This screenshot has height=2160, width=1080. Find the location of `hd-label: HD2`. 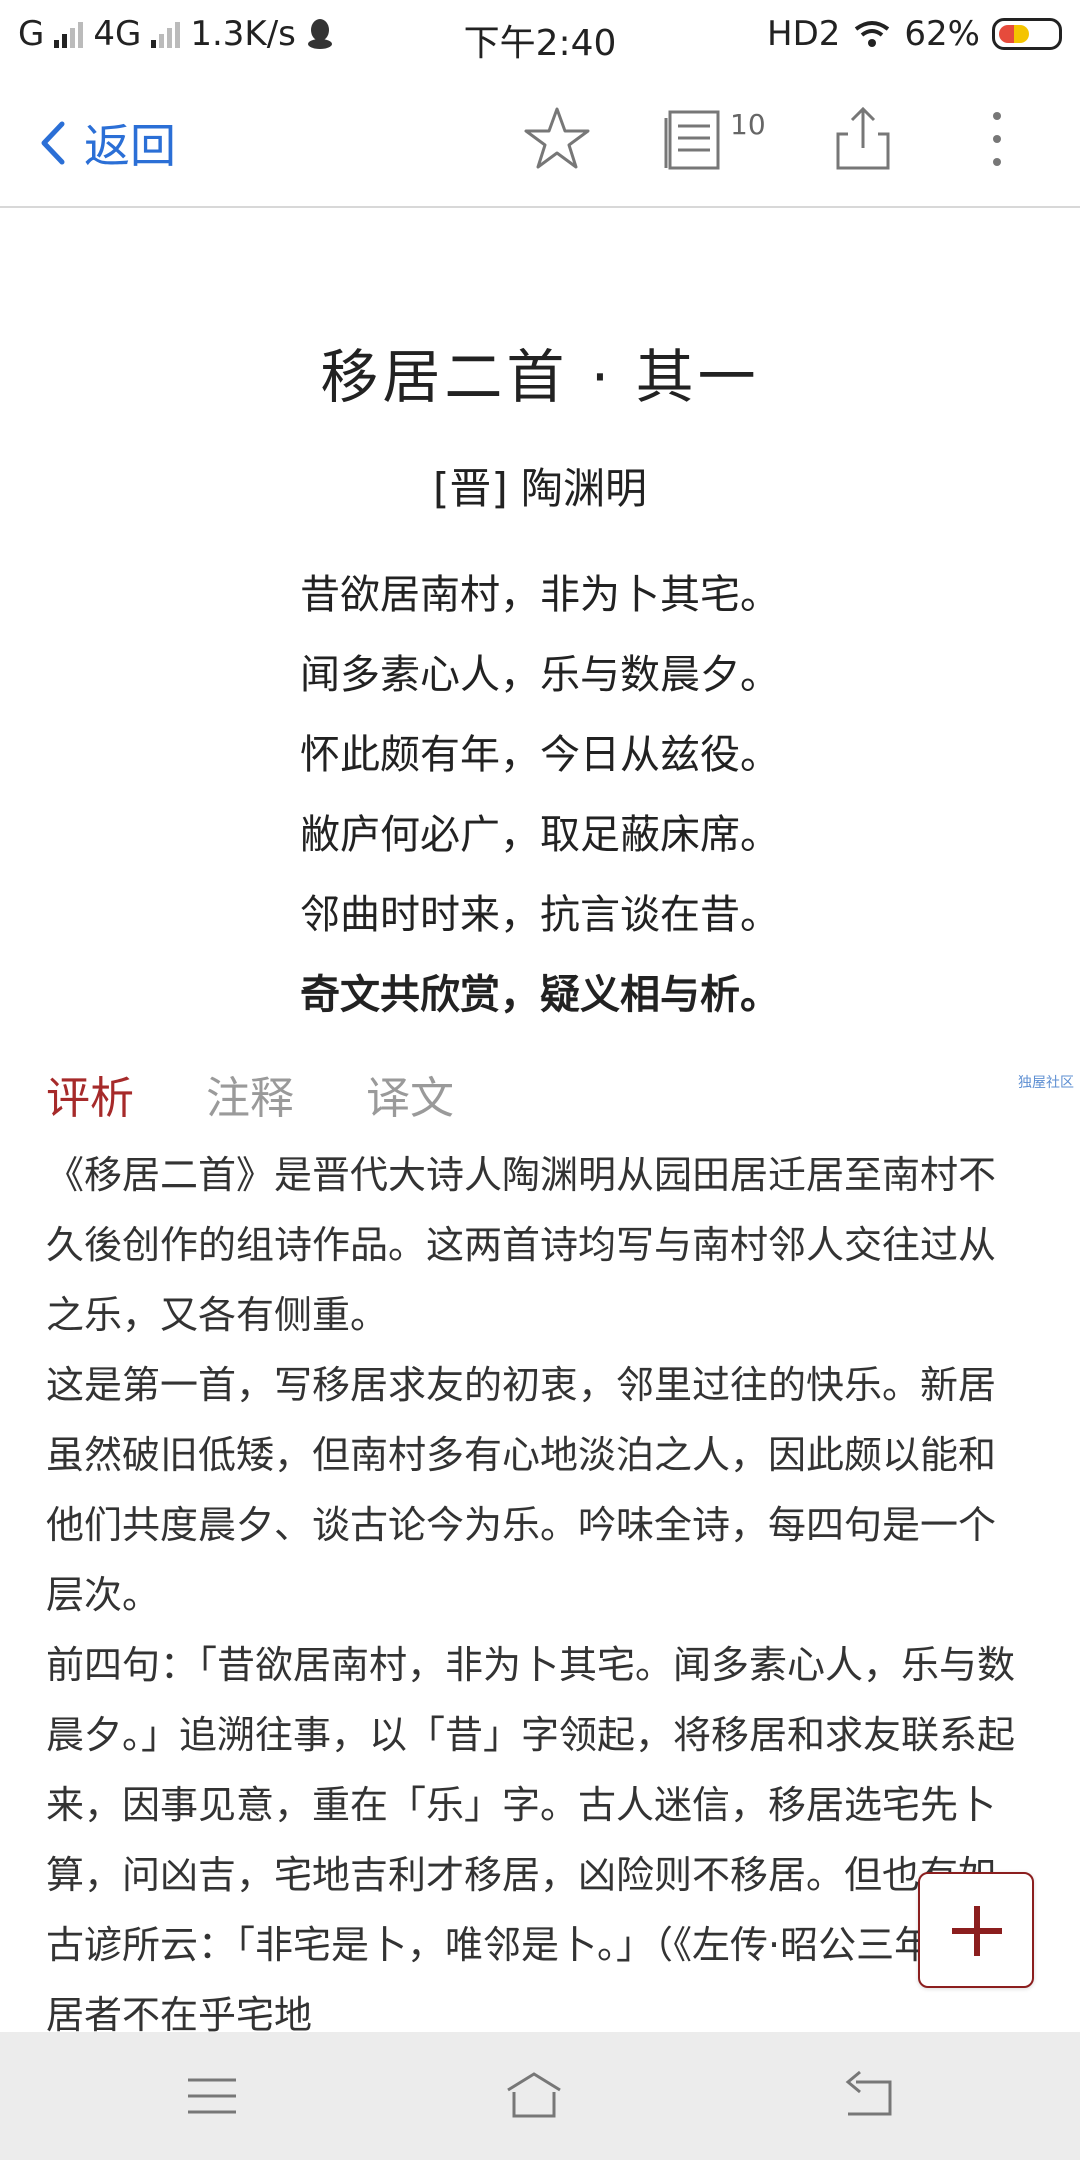

hd-label: HD2 is located at coordinates (804, 34).